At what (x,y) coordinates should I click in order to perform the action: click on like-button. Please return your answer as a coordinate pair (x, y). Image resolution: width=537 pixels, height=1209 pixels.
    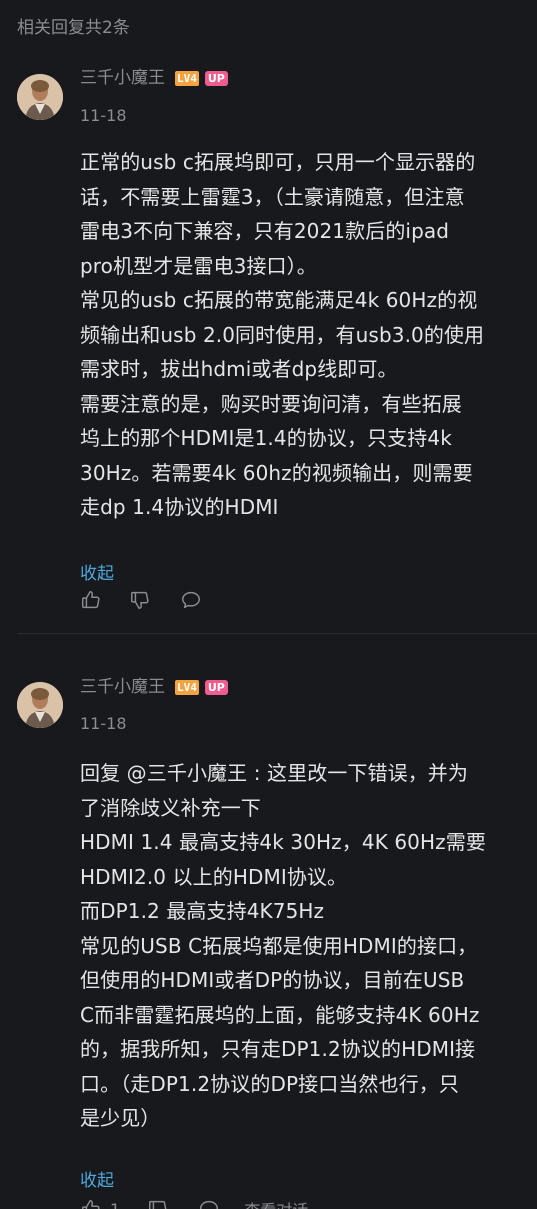
    Looking at the image, I should click on (91, 600).